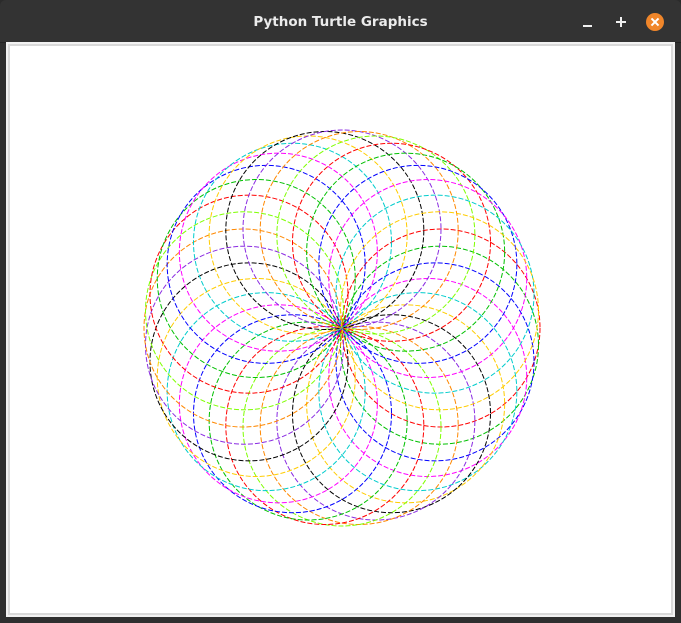  I want to click on plus-icon, so click(621, 22).